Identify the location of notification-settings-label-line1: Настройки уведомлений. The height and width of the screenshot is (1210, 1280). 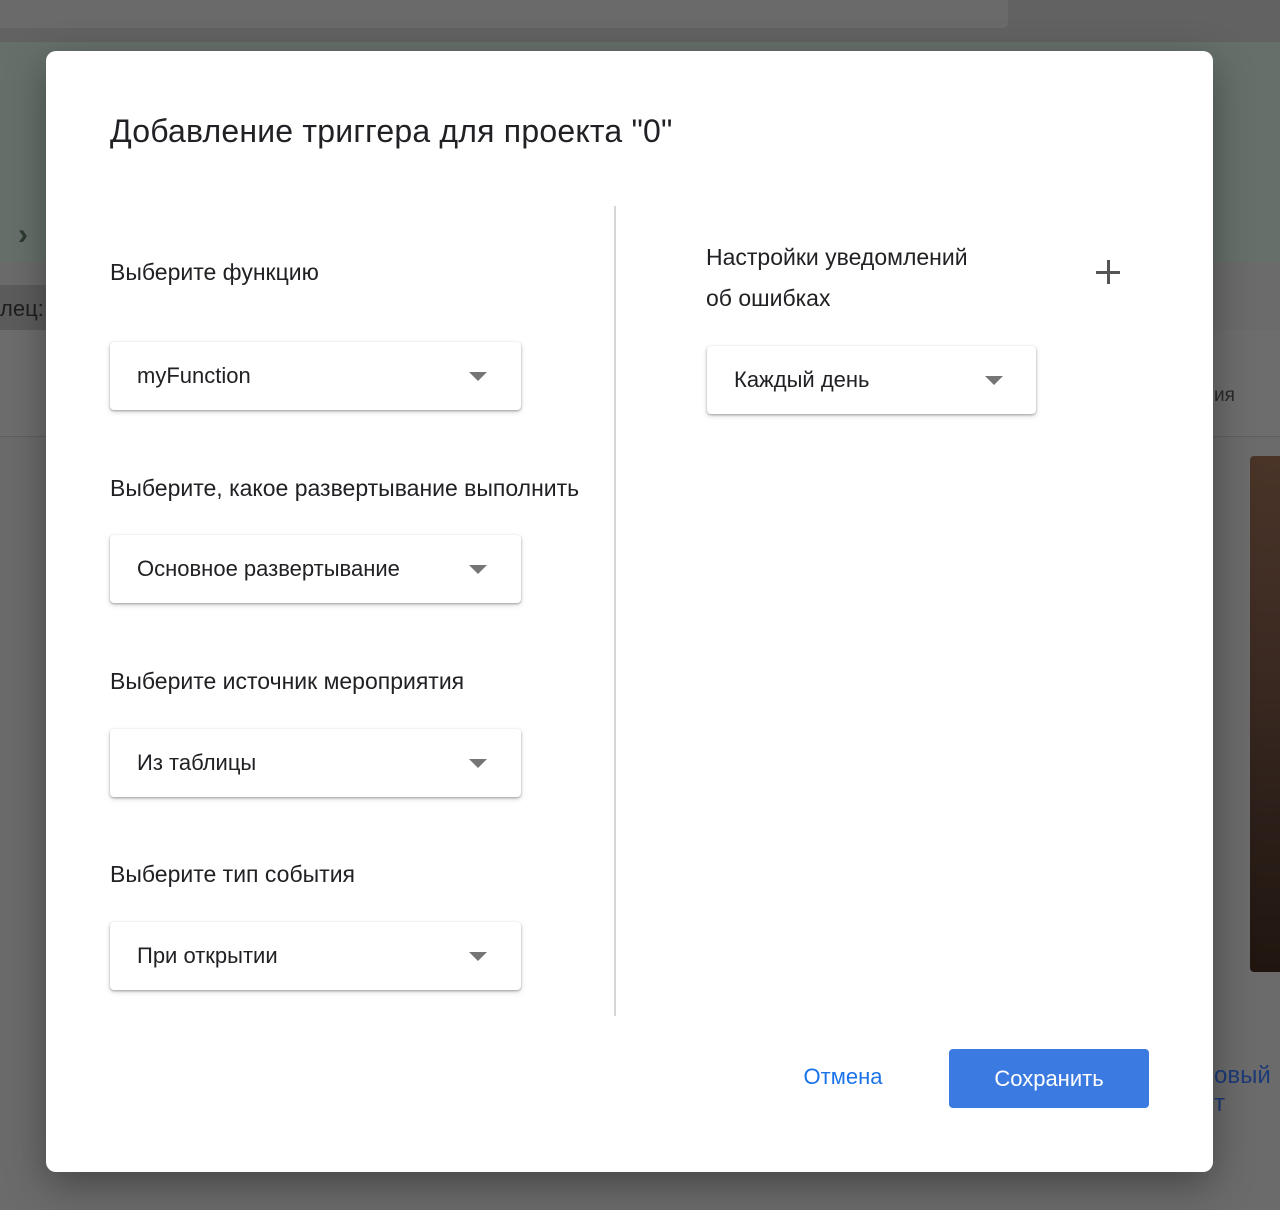
(837, 257).